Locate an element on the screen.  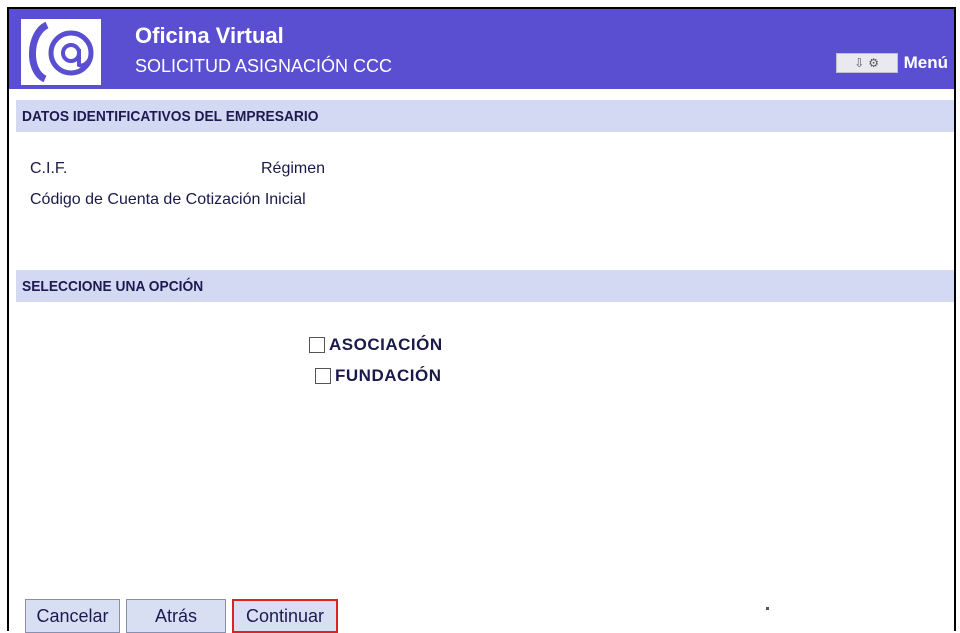
continue-button: Continuar is located at coordinates (285, 616).